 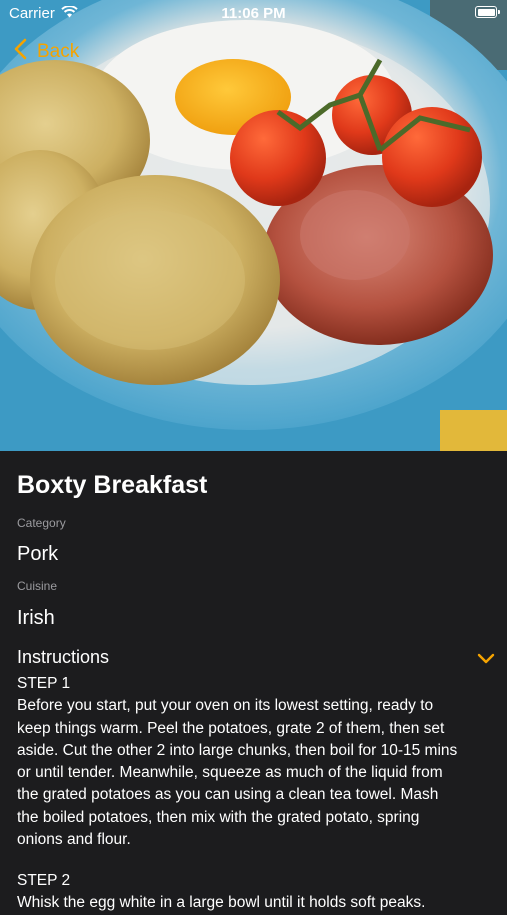 What do you see at coordinates (37, 586) in the screenshot?
I see `cuisine-label: Cuisine` at bounding box center [37, 586].